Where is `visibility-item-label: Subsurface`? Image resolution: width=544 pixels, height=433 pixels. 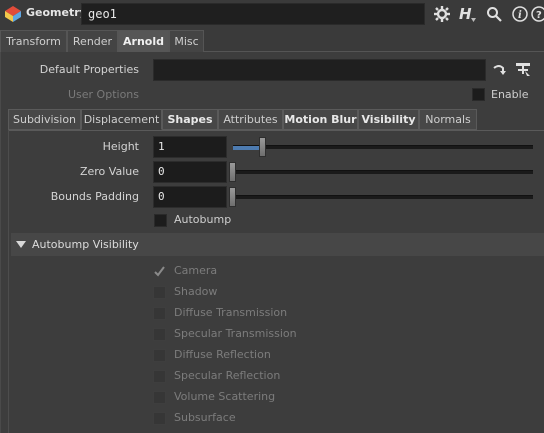 visibility-item-label: Subsurface is located at coordinates (205, 417).